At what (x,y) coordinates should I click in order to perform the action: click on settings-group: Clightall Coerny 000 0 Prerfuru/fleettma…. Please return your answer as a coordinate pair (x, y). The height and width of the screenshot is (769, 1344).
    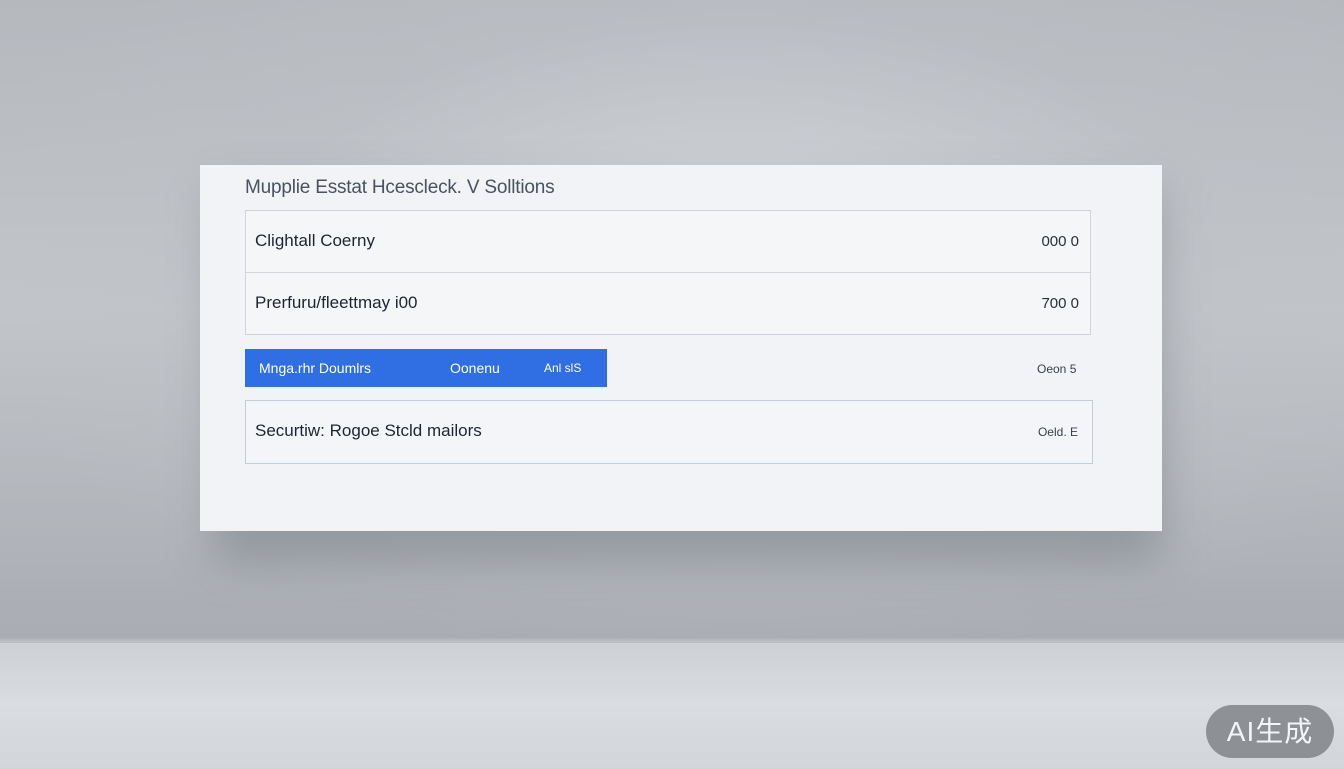
    Looking at the image, I should click on (668, 272).